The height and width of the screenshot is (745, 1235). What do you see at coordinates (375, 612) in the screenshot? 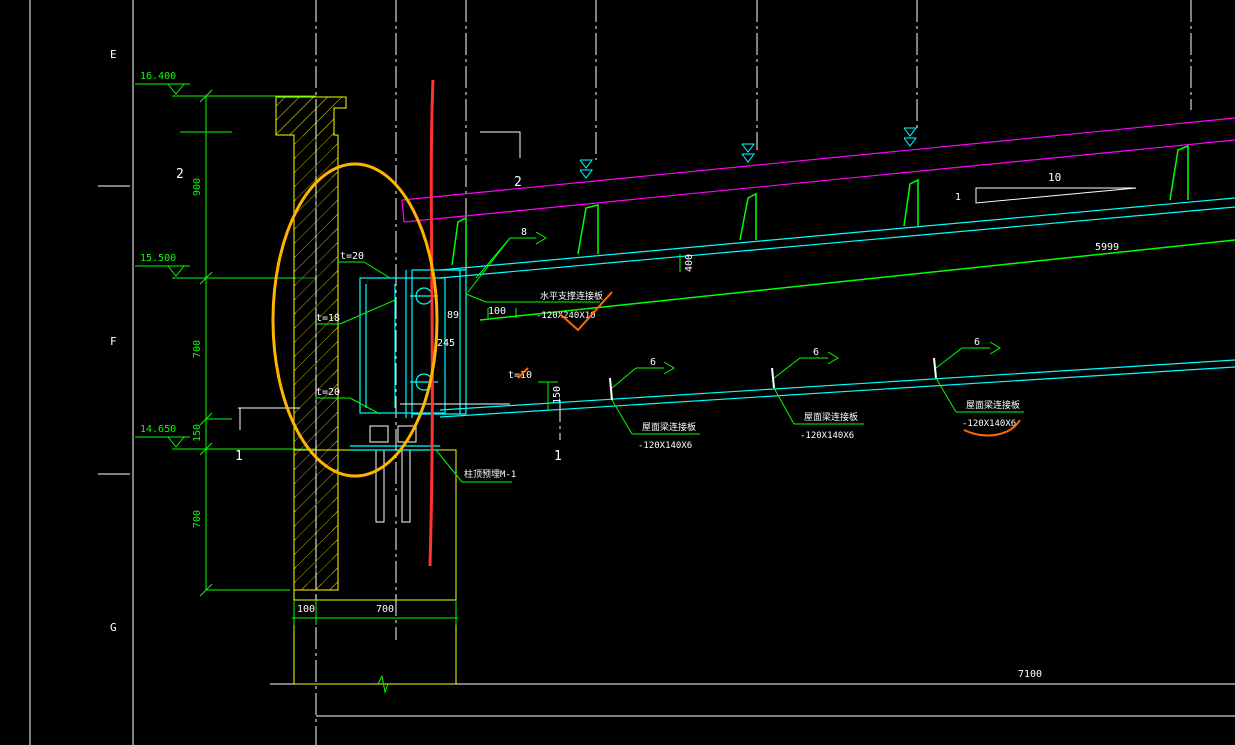
I see `base-dimensions` at bounding box center [375, 612].